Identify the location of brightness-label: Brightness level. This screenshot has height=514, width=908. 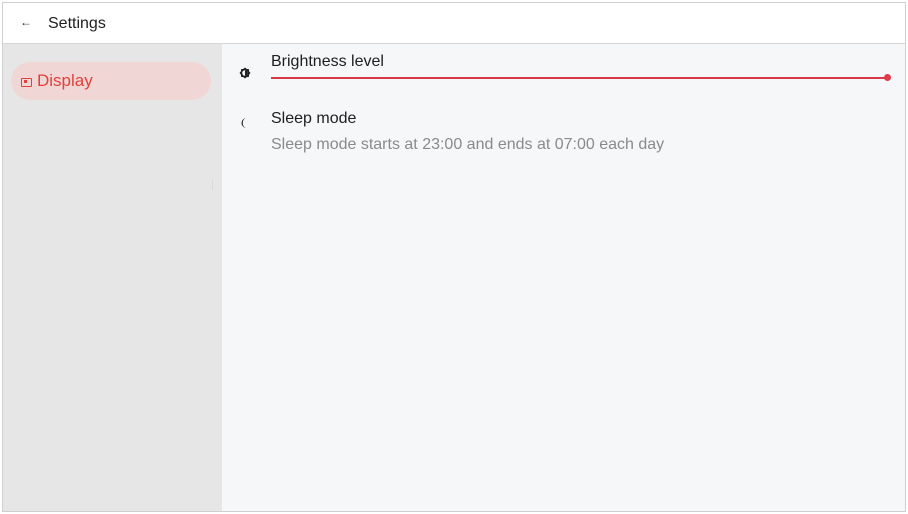
(327, 61).